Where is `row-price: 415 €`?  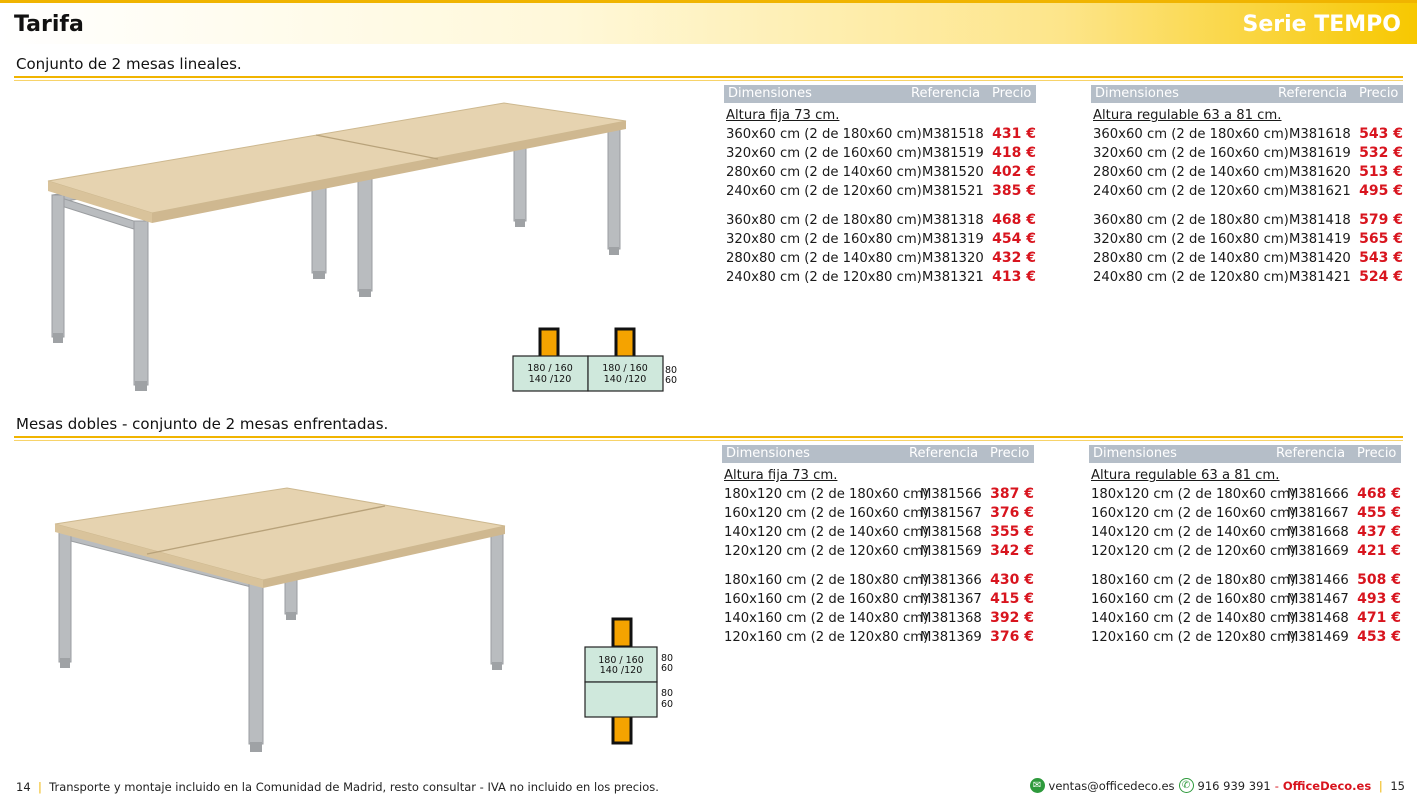 row-price: 415 € is located at coordinates (1012, 599).